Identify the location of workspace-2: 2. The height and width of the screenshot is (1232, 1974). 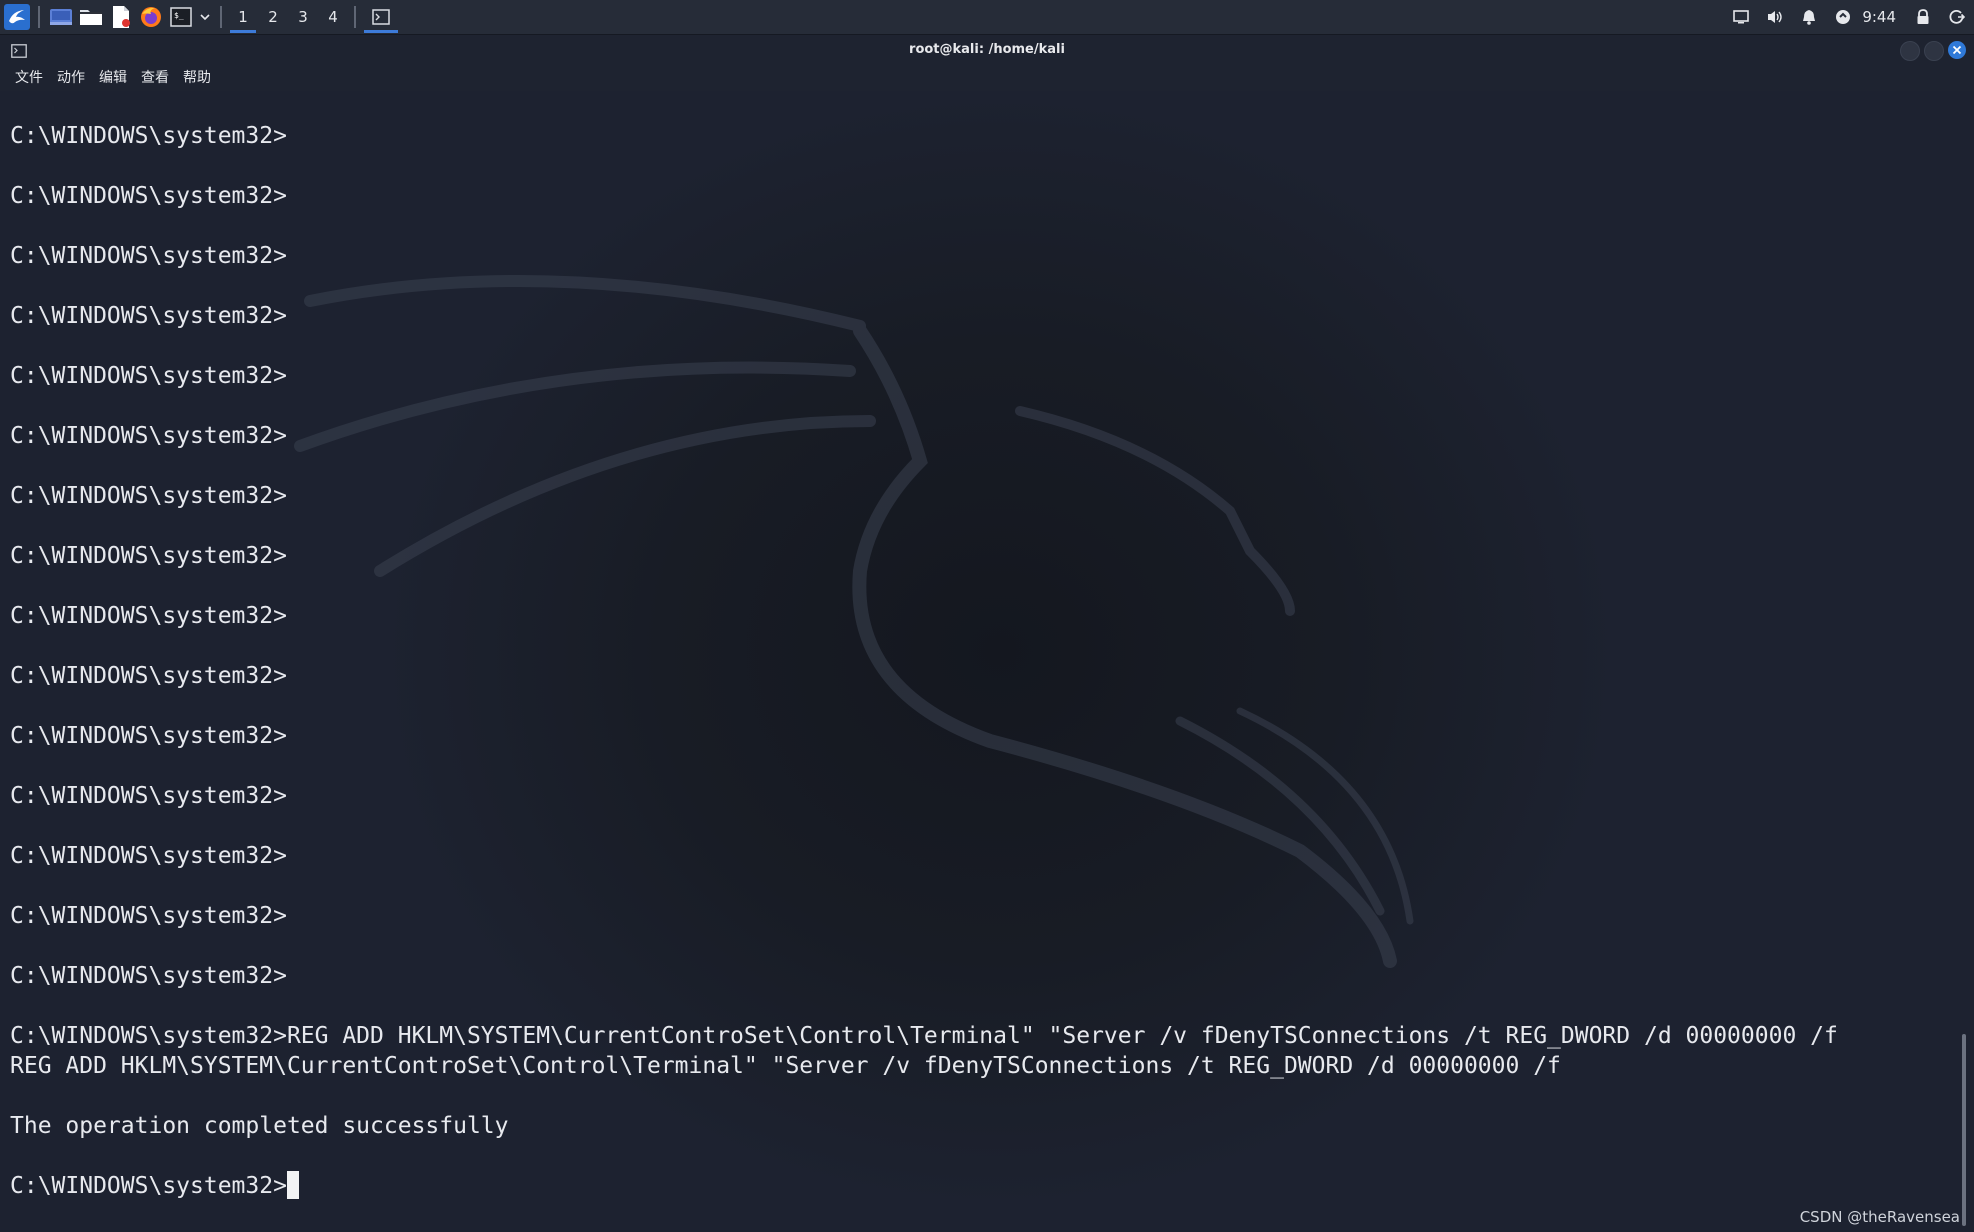
(273, 17).